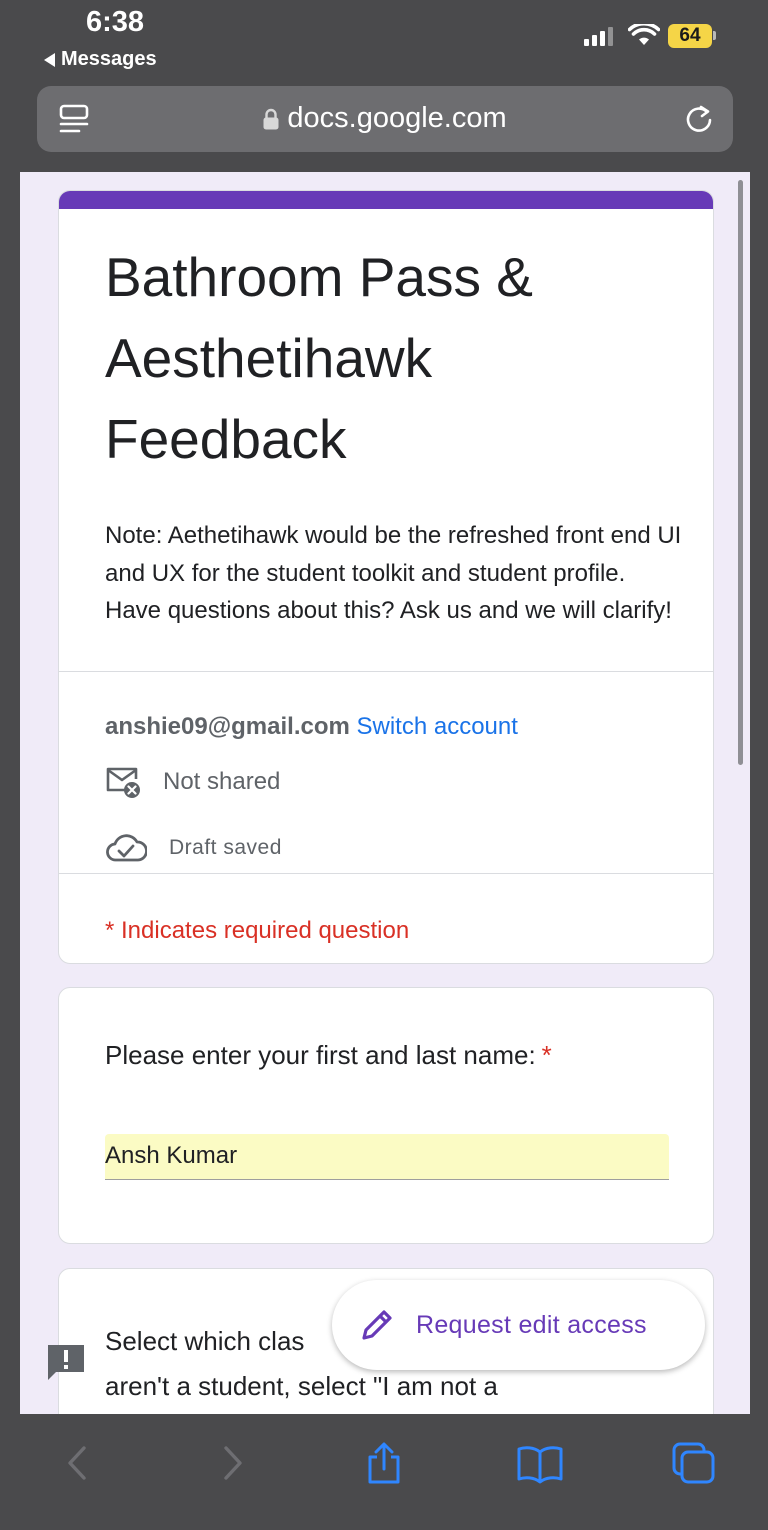  Describe the element at coordinates (222, 781) in the screenshot. I see `not-shared-label: Not shared` at that location.